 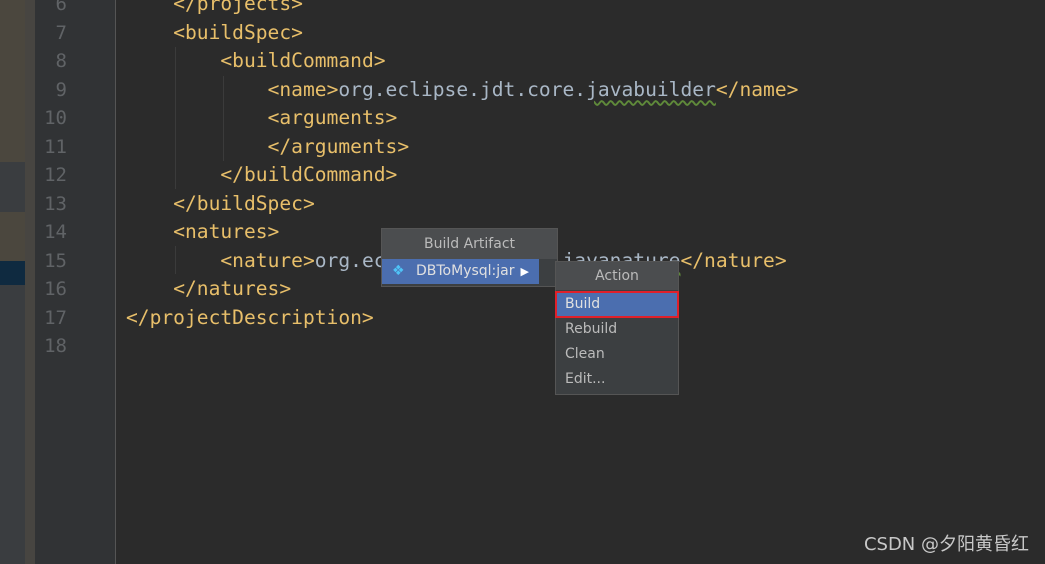 What do you see at coordinates (30, 282) in the screenshot?
I see `gutter-scroll-strip` at bounding box center [30, 282].